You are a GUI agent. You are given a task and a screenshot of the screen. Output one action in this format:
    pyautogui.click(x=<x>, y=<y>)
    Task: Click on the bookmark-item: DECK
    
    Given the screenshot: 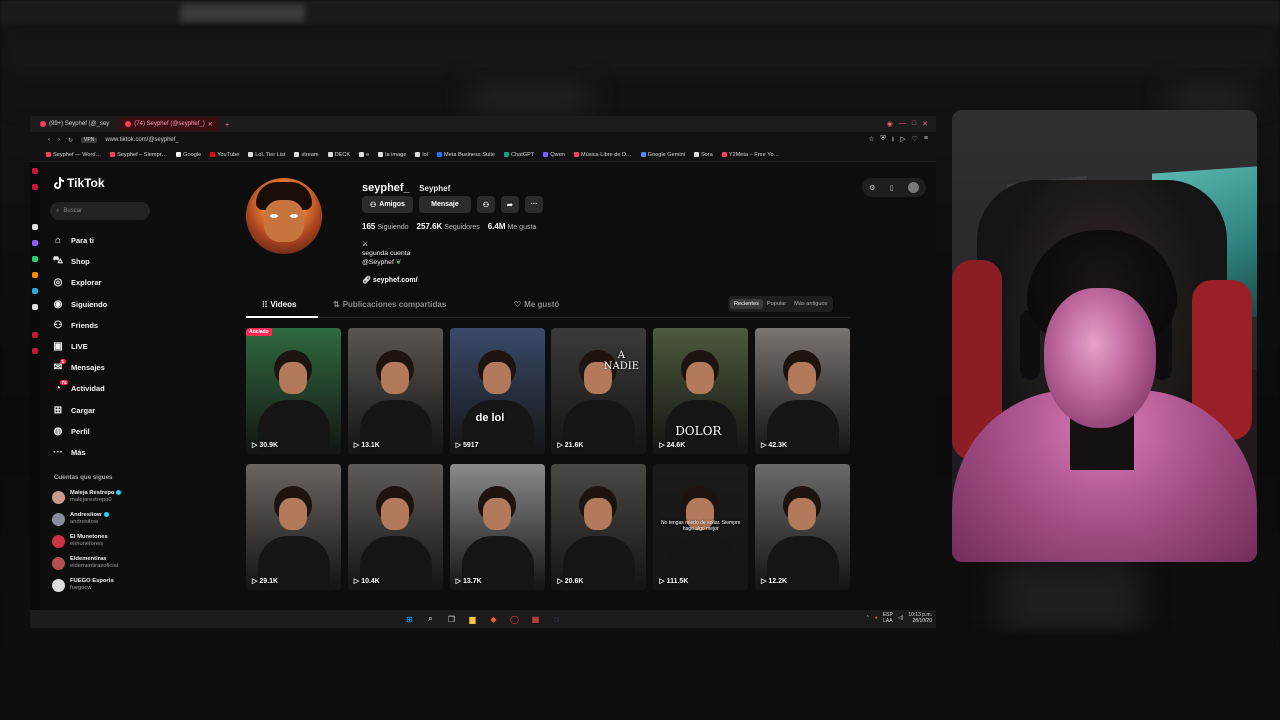 What is the action you would take?
    pyautogui.click(x=338, y=155)
    